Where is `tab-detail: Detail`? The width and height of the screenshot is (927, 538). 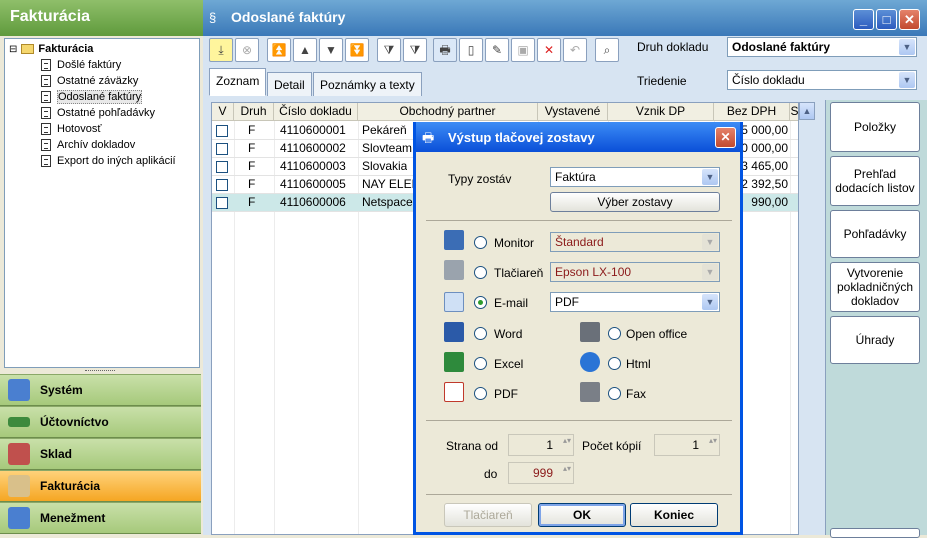
tab-detail: Detail is located at coordinates (289, 84).